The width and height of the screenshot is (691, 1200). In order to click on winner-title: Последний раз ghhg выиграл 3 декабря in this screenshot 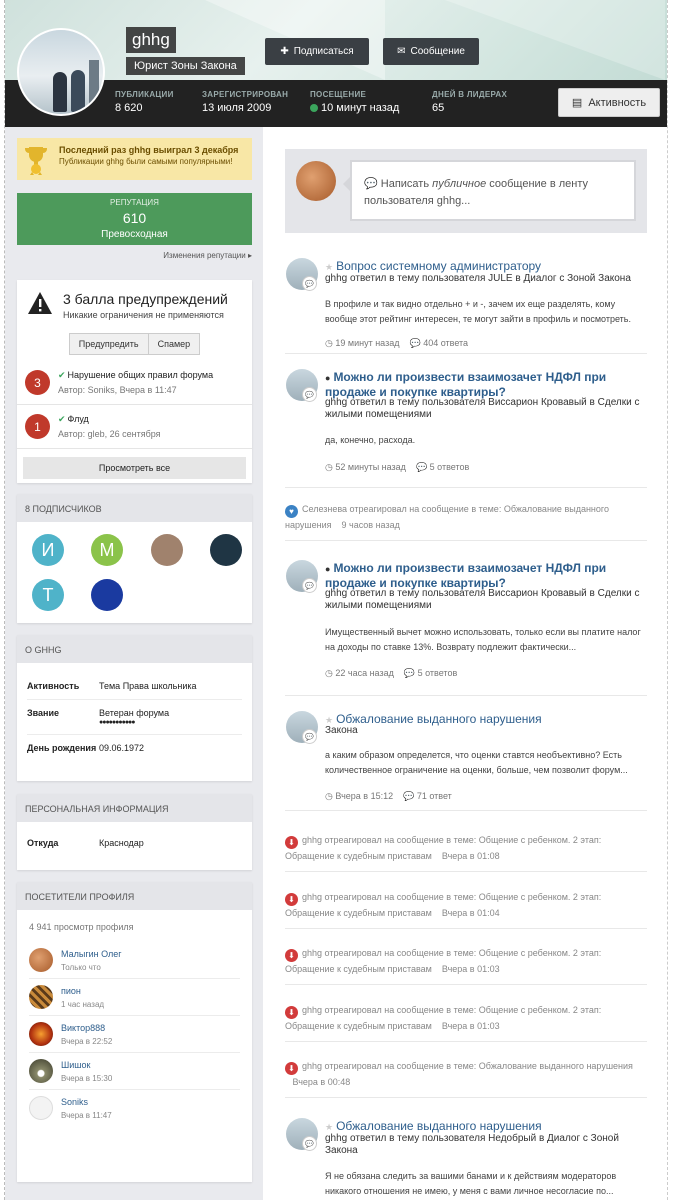, I will do `click(149, 150)`.